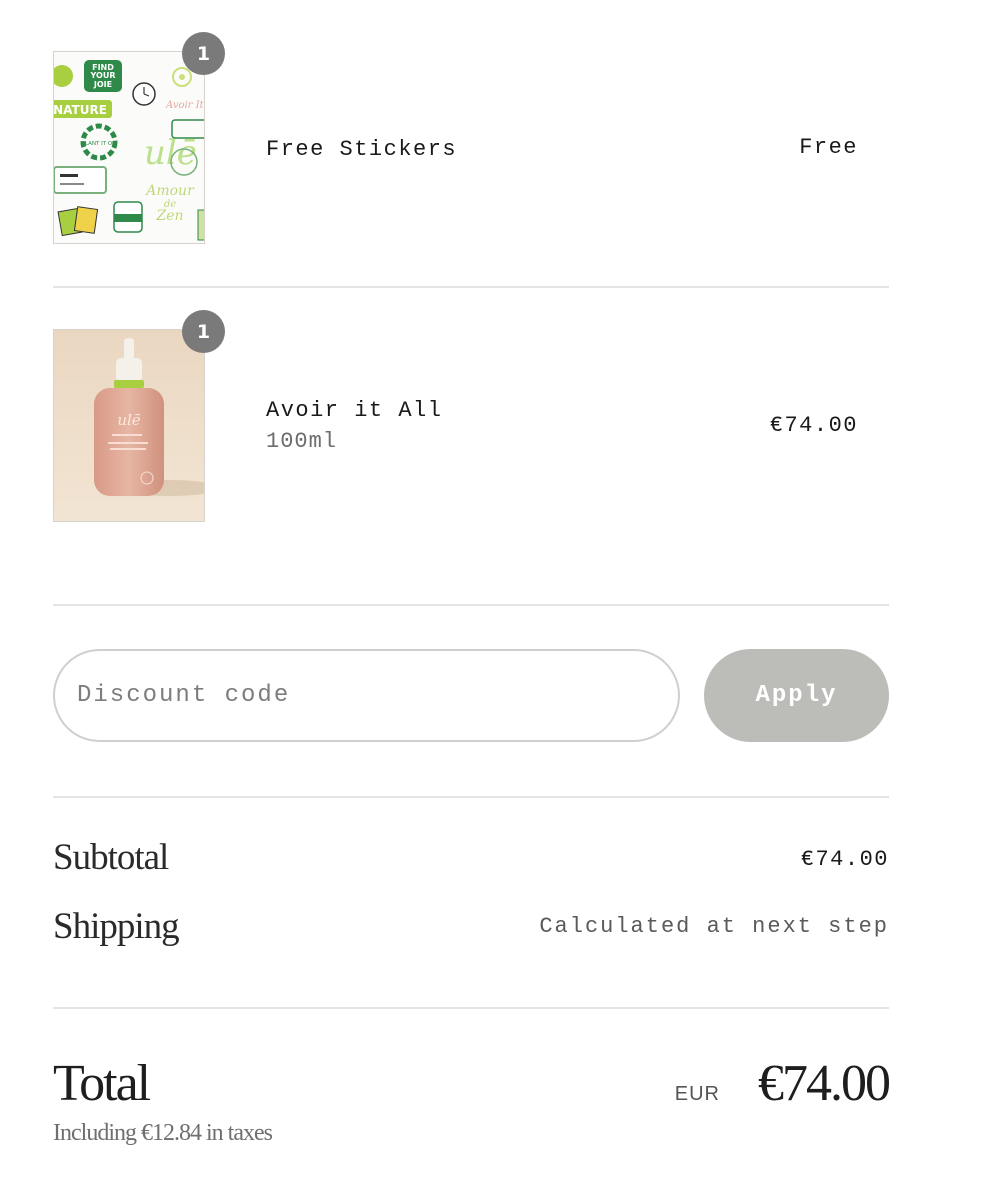 This screenshot has height=1202, width=994. I want to click on sticker-text-avoir: Avoir It, so click(185, 105).